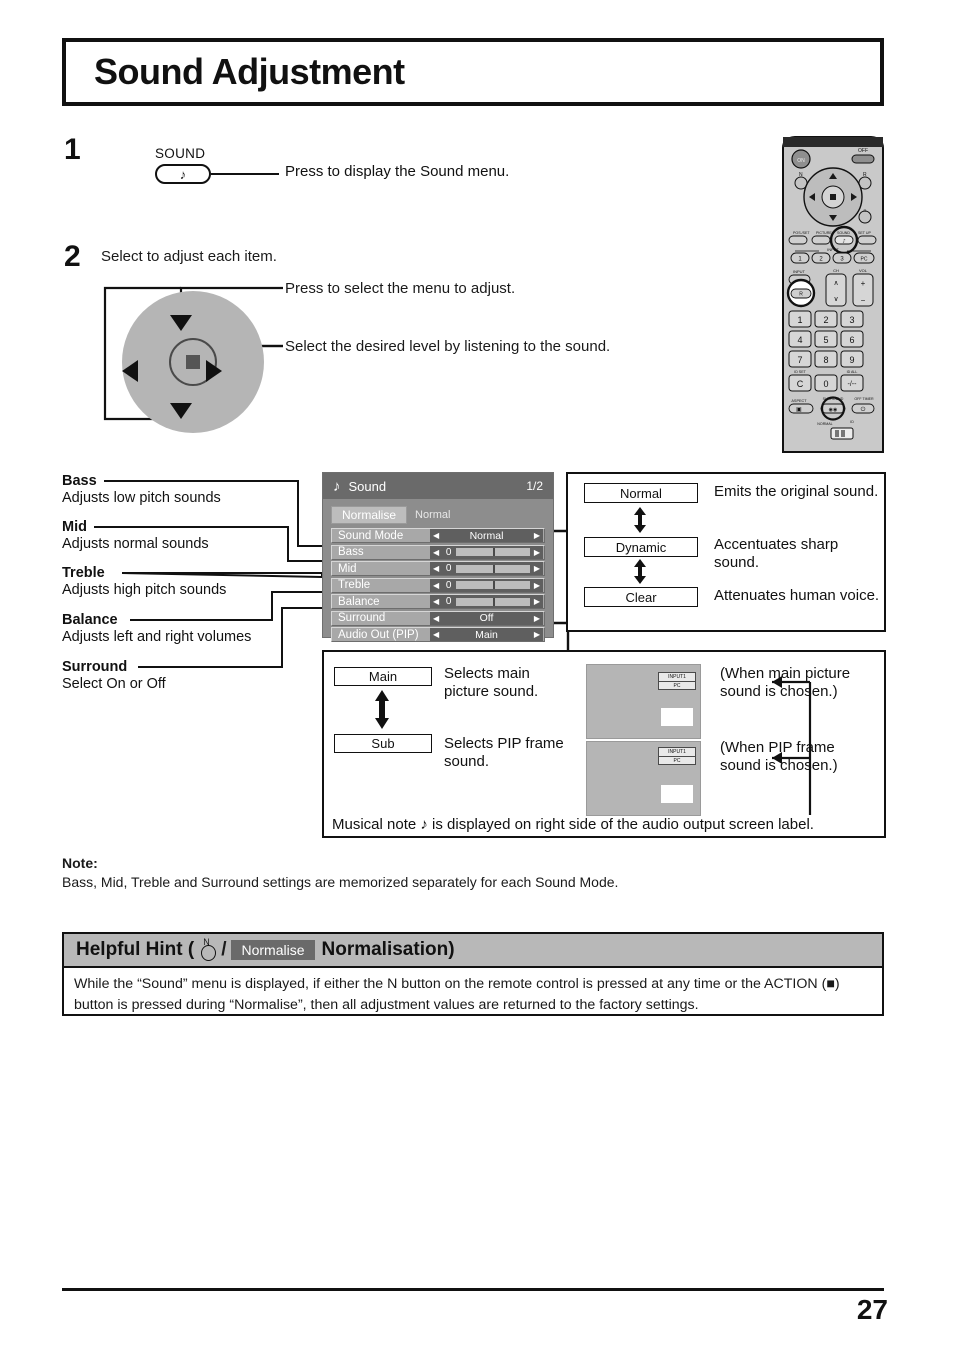 This screenshot has width=954, height=1351. Describe the element at coordinates (801, 233) in the screenshot. I see `svg-text: POS./SET` at that location.